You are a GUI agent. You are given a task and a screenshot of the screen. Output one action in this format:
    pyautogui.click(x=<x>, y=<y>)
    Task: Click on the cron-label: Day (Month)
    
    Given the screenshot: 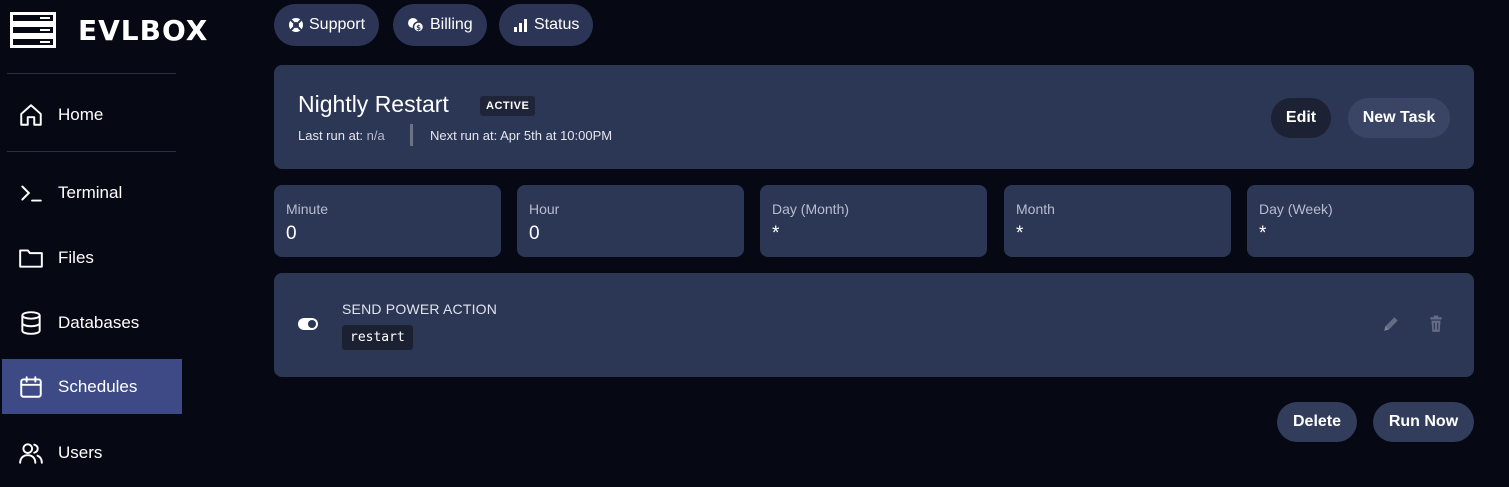 What is the action you would take?
    pyautogui.click(x=811, y=209)
    